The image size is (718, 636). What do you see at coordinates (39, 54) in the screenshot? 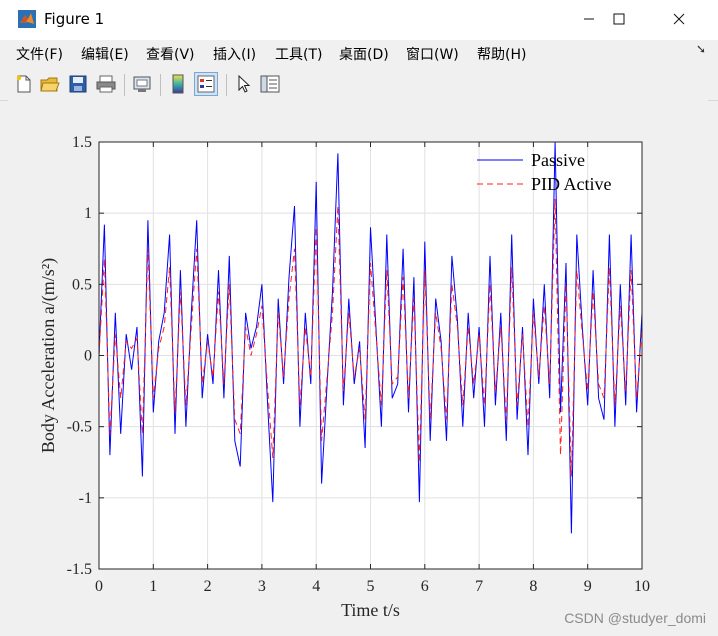
I see `menu-file: 文件(F)` at bounding box center [39, 54].